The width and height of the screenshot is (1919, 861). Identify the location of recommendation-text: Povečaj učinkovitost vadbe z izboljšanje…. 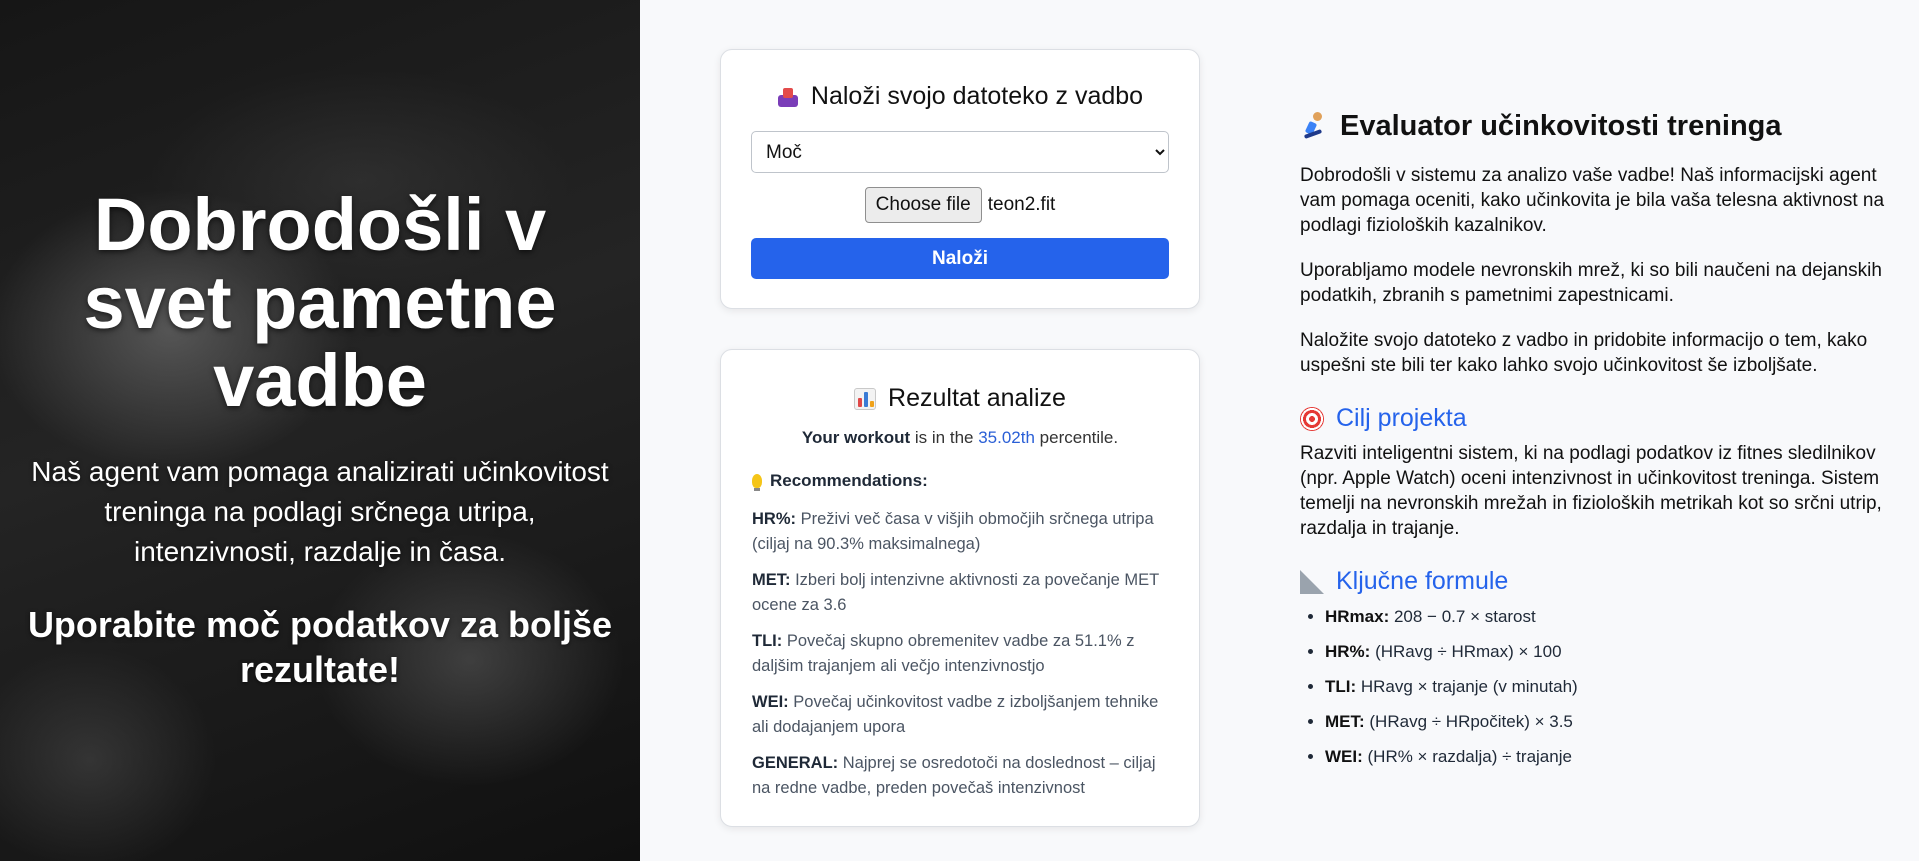
(955, 714).